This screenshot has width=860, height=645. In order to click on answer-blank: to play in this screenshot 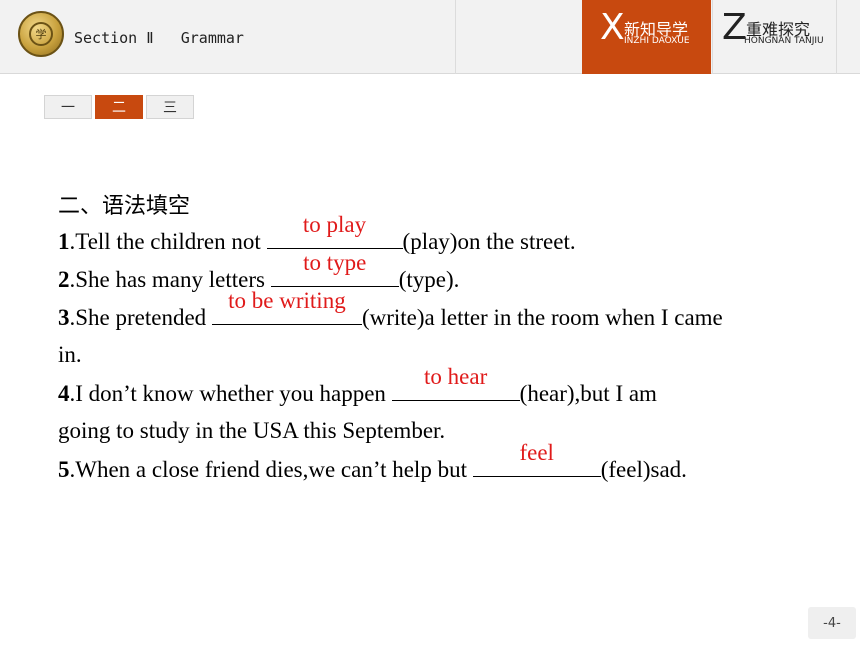, I will do `click(334, 230)`.